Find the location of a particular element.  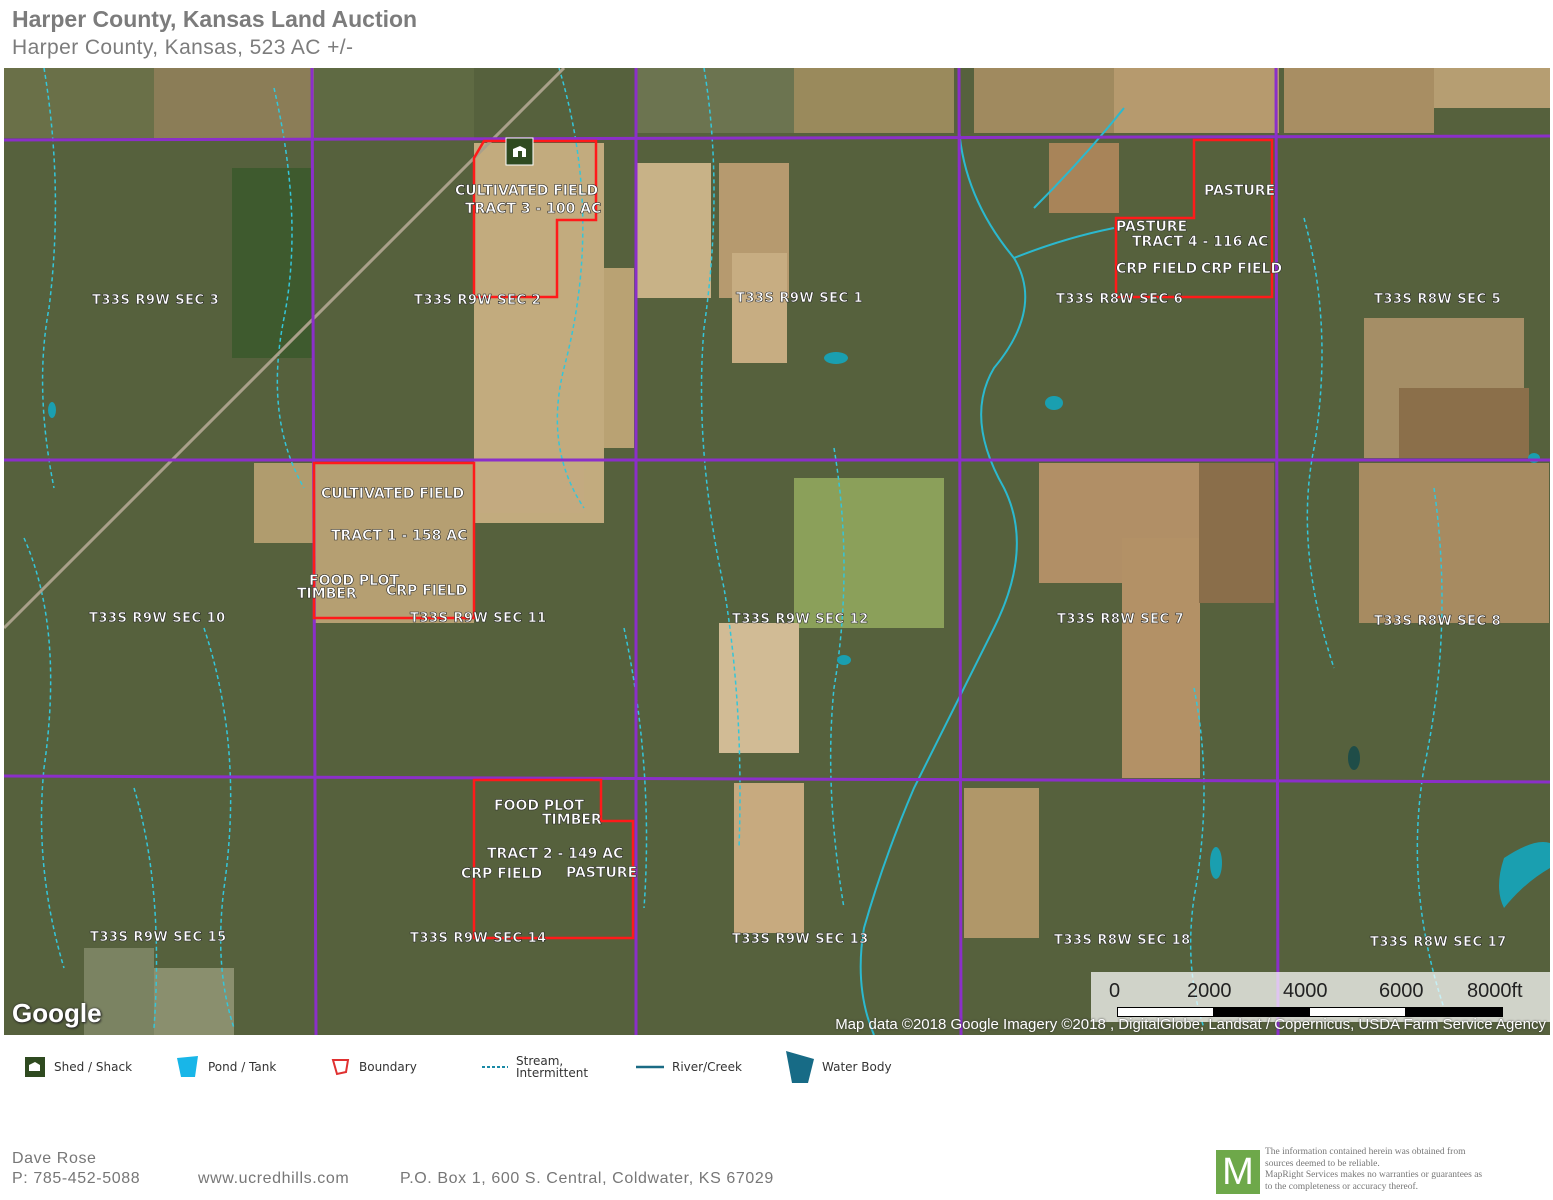

map-title: Harper County, Kansas Land Auction is located at coordinates (215, 19).